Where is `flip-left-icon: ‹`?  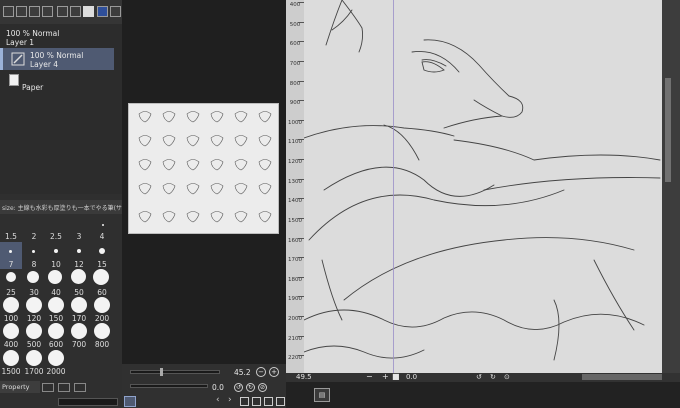
flip-left-icon: ‹ is located at coordinates (218, 400).